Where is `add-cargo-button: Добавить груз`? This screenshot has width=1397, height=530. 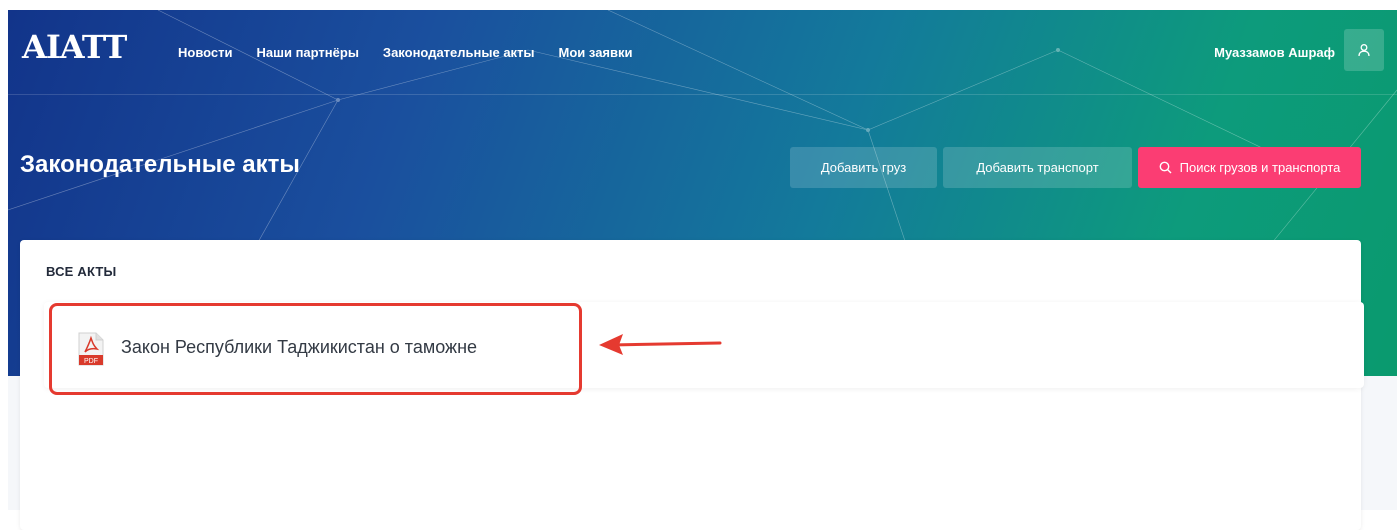 add-cargo-button: Добавить груз is located at coordinates (863, 167).